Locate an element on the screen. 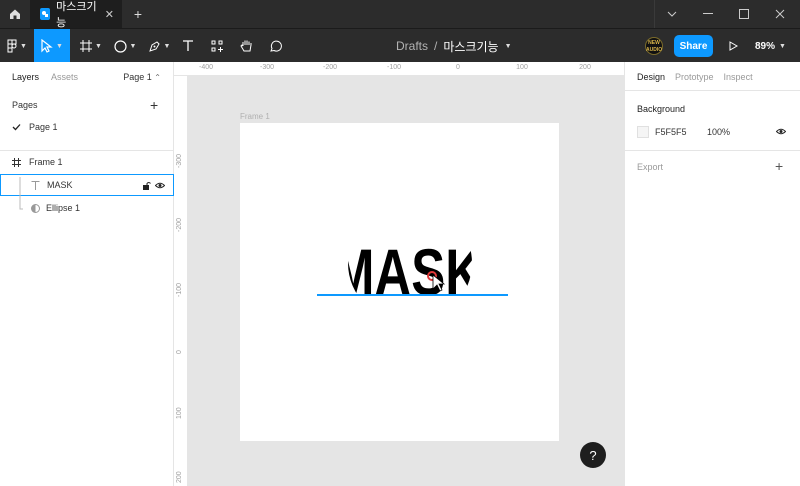 This screenshot has height=486, width=800. tab-layers: Layers is located at coordinates (25, 77).